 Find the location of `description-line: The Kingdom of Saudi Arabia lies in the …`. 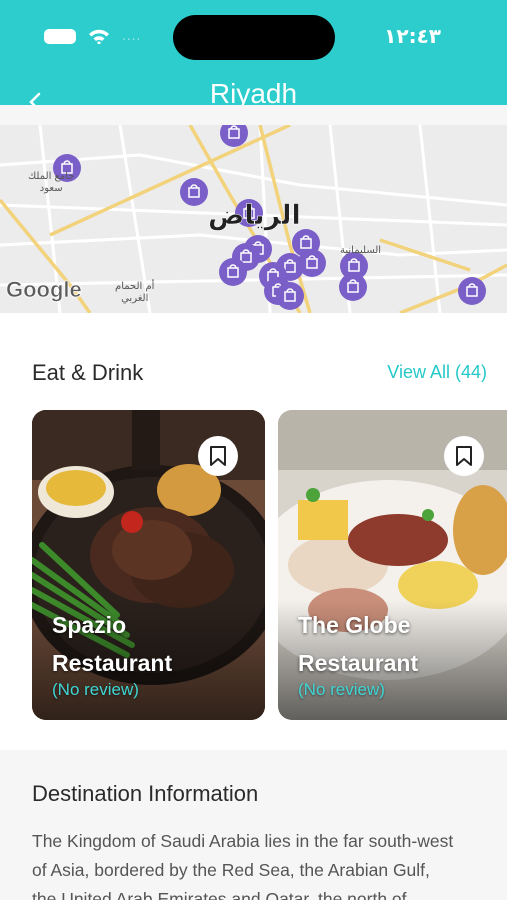

description-line: The Kingdom of Saudi Arabia lies in the … is located at coordinates (243, 841).